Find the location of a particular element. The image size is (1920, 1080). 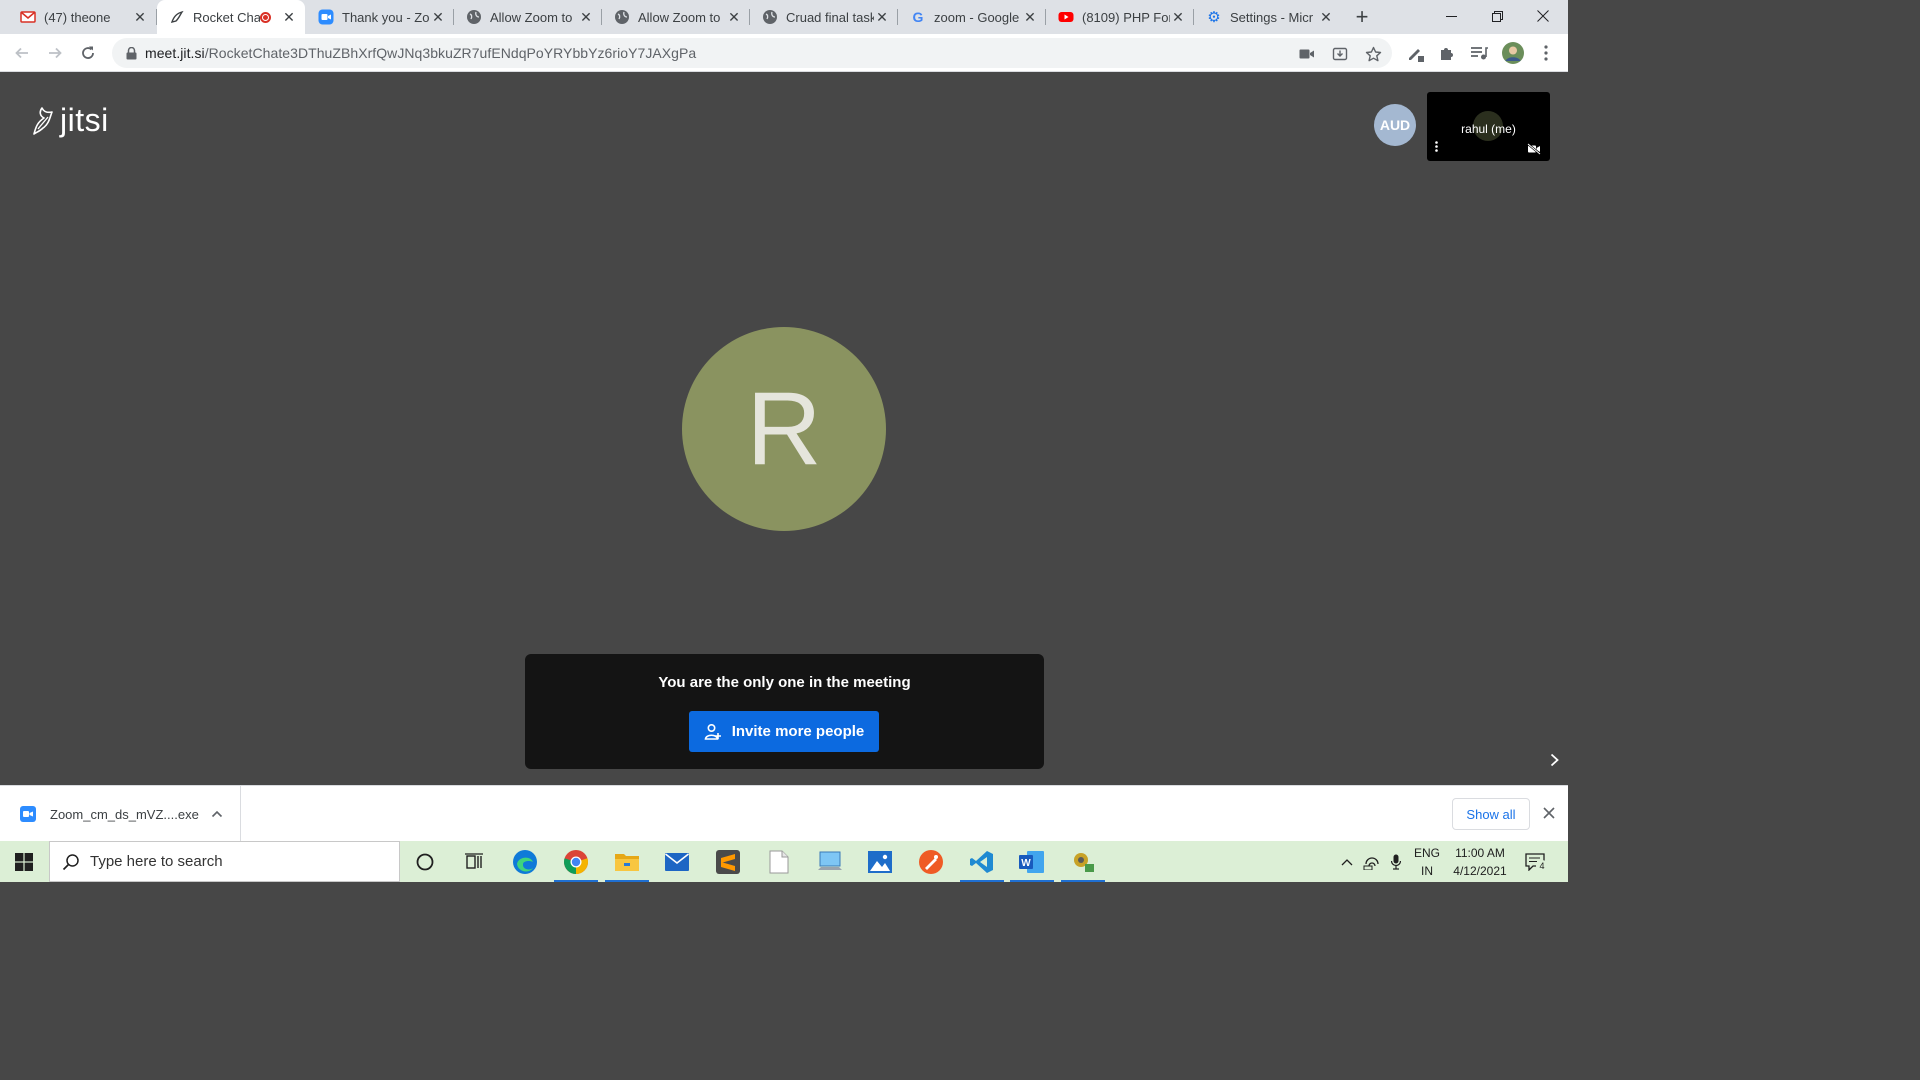

more-options-icon is located at coordinates (1436, 146).